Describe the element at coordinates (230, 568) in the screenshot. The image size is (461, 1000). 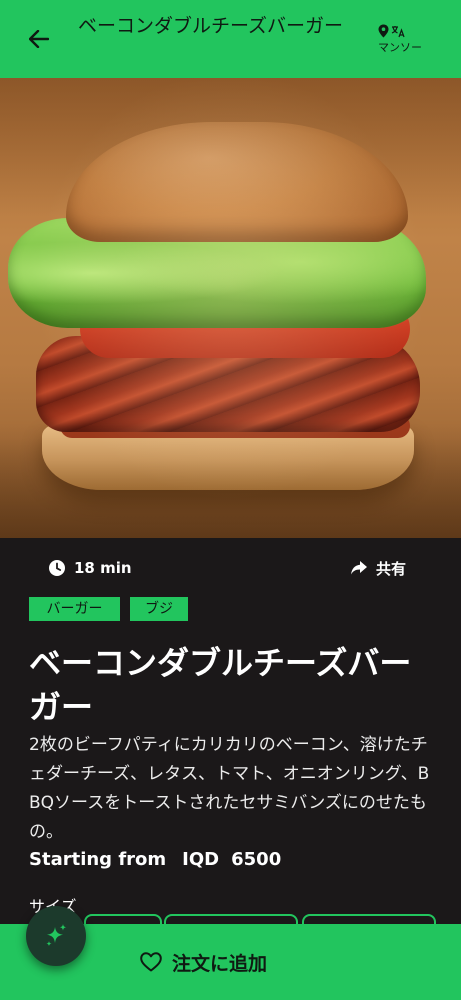
I see `meta-row: 18 min 共有` at that location.